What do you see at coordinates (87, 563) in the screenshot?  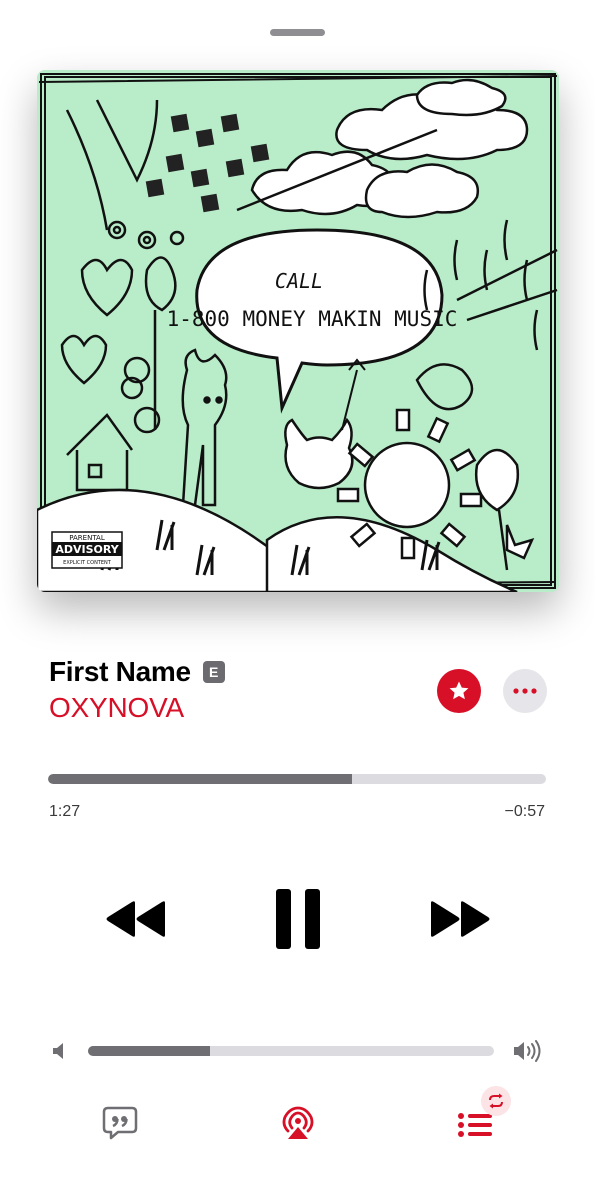 I see `advisory-bottom: EXPLICIT CONTENT` at bounding box center [87, 563].